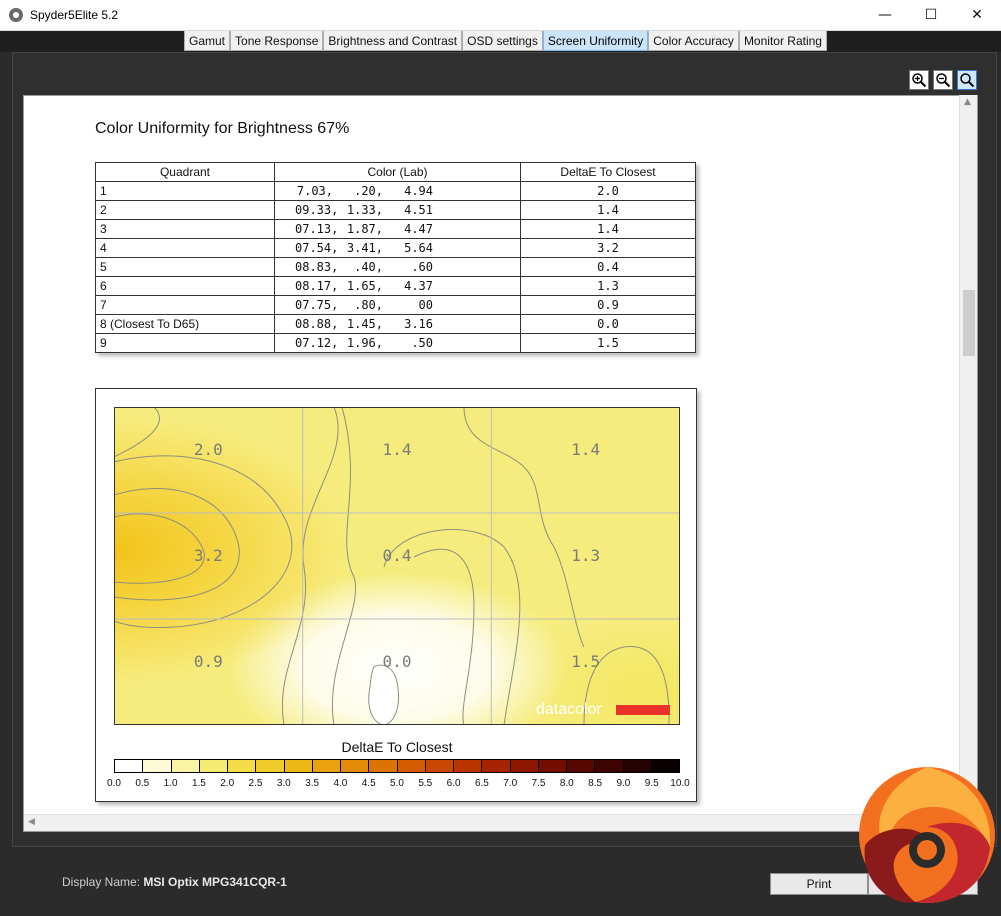  What do you see at coordinates (340, 783) in the screenshot?
I see `legend-tick-label: 4.0` at bounding box center [340, 783].